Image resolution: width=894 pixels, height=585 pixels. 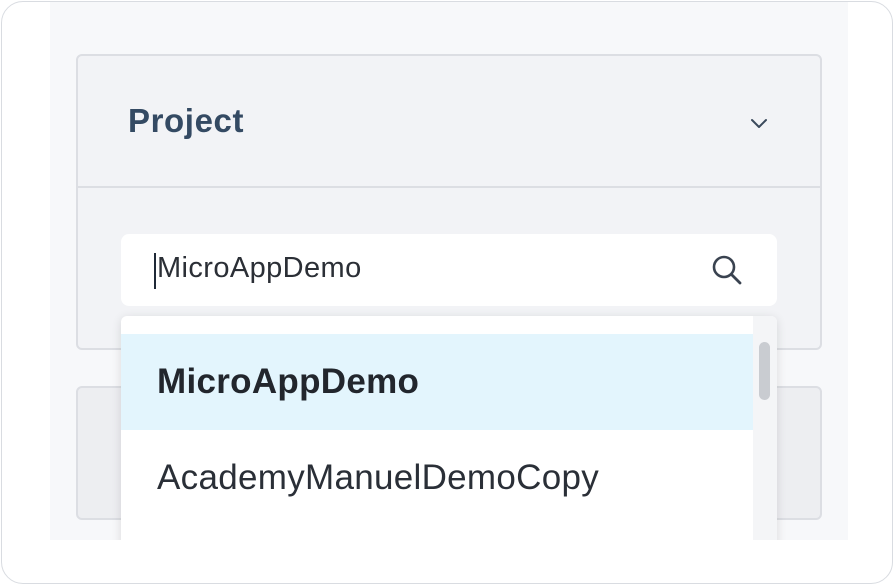 I want to click on text-cursor, so click(x=155, y=271).